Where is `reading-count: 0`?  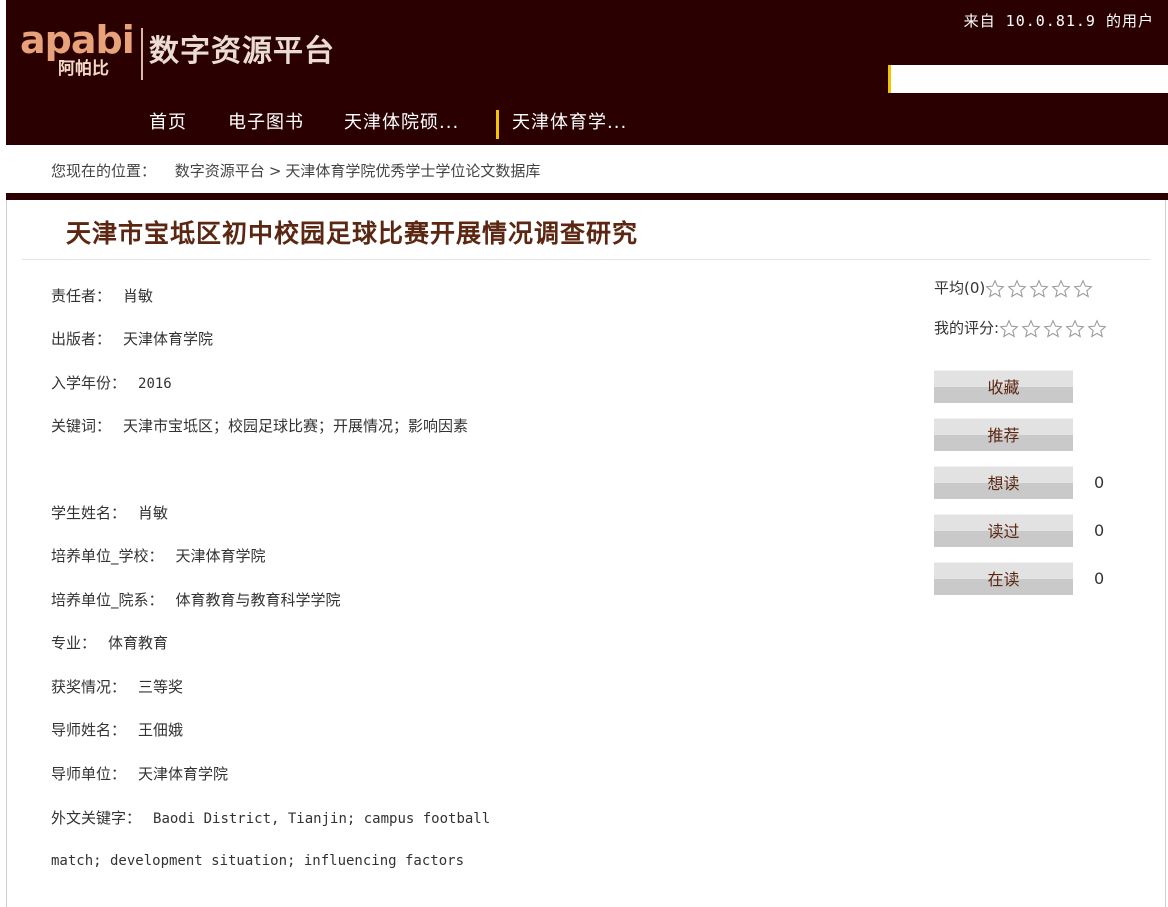 reading-count: 0 is located at coordinates (1099, 578).